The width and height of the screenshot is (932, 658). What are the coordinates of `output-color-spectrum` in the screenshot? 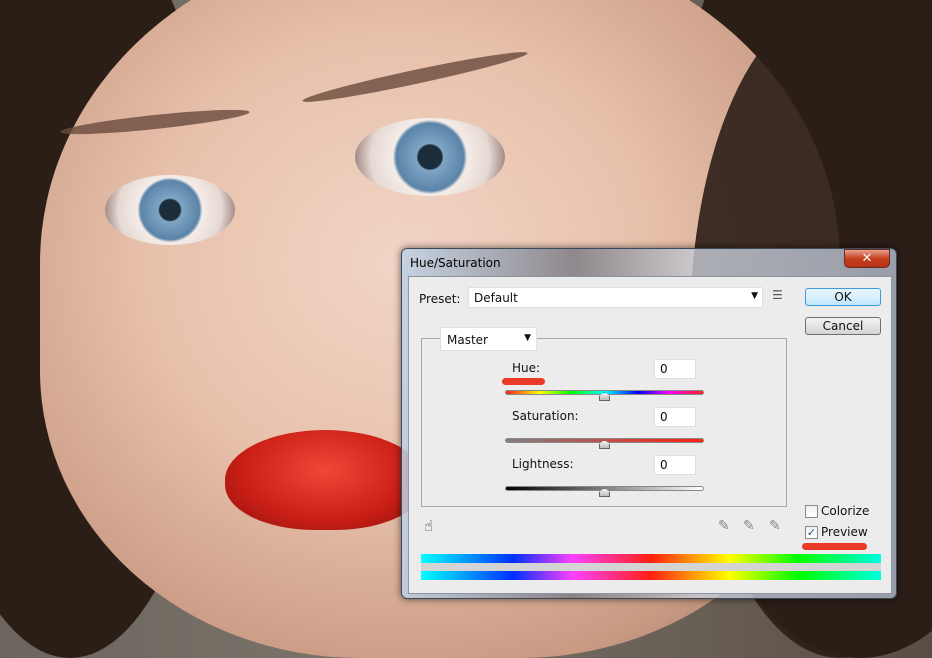 It's located at (651, 575).